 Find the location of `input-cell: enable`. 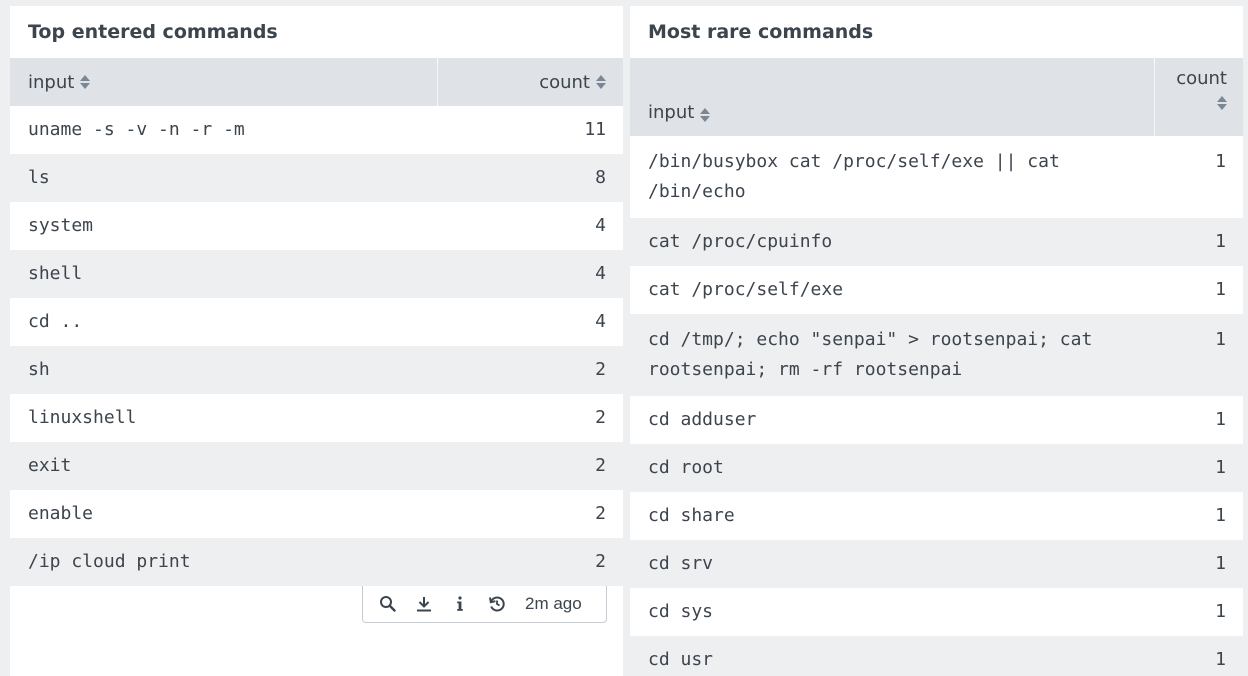

input-cell: enable is located at coordinates (61, 513).